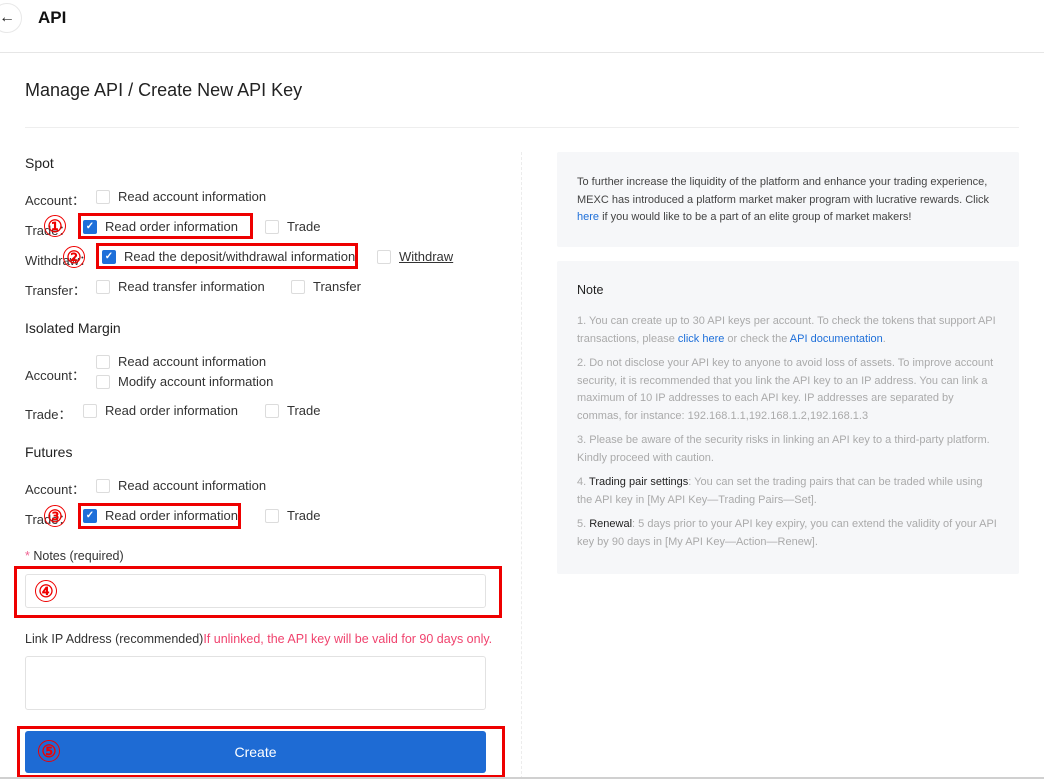  What do you see at coordinates (55, 200) in the screenshot?
I see `spot-account-label: Account：` at bounding box center [55, 200].